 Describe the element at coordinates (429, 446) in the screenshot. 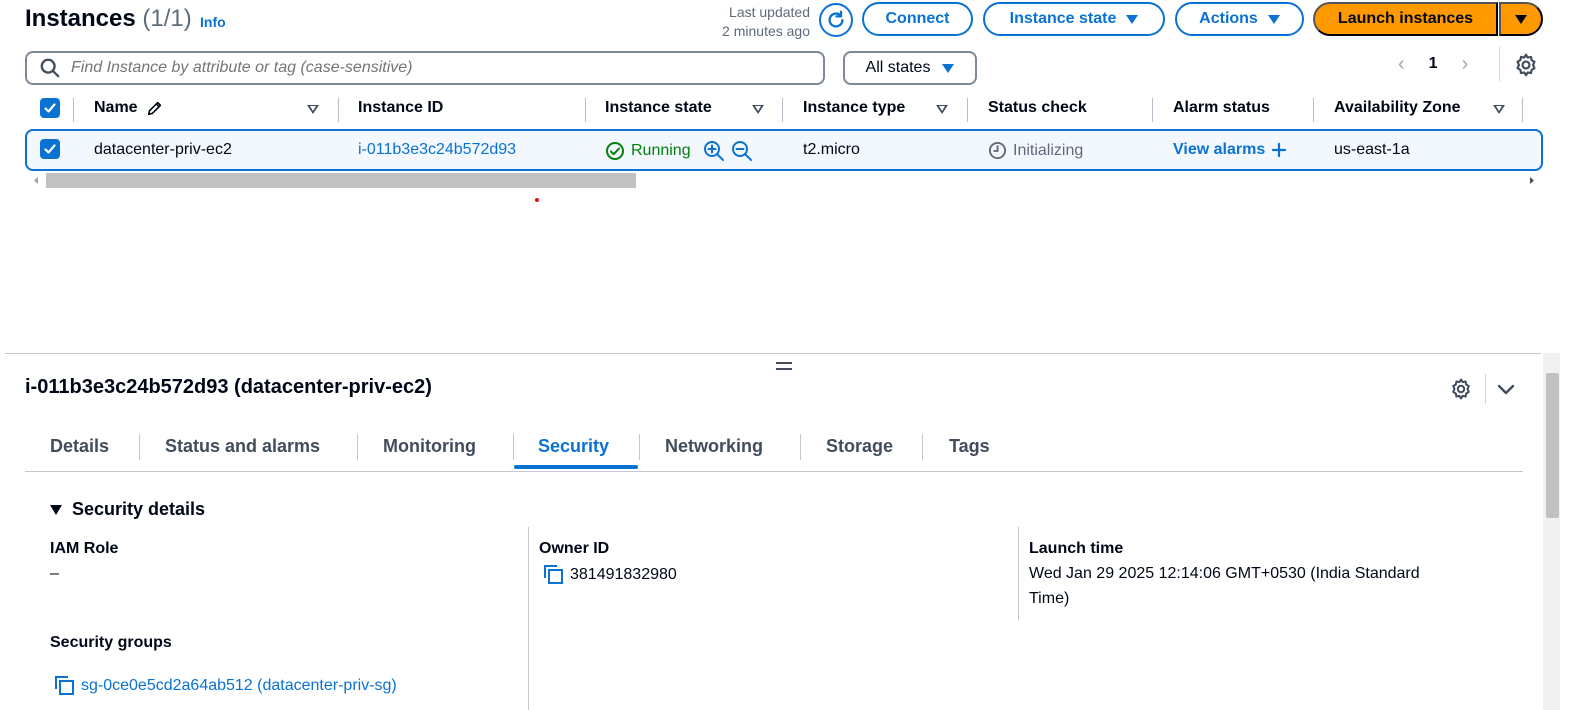

I see `tab-monitoring: Monitoring` at that location.